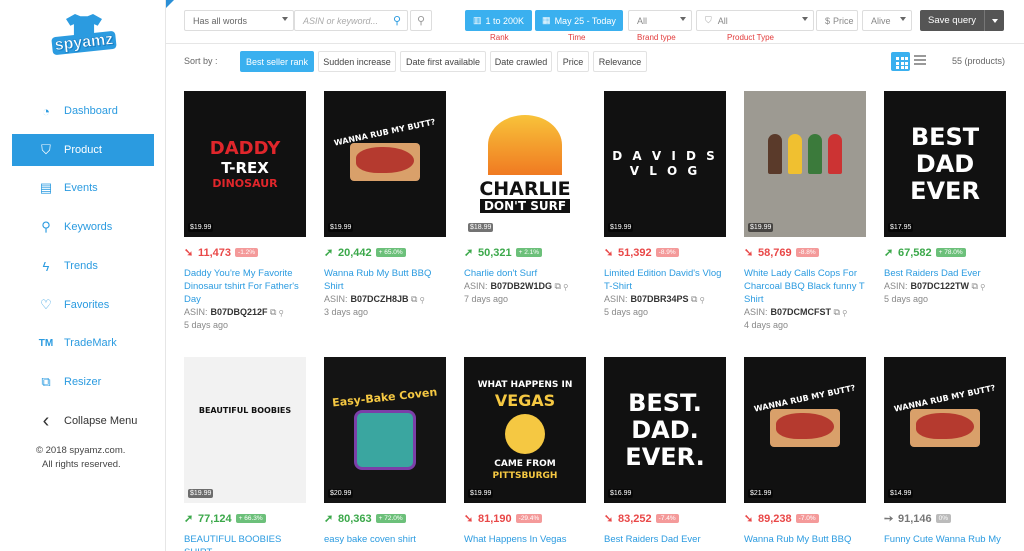  Describe the element at coordinates (83, 266) in the screenshot. I see `sidebar-item-trends: ϟ Trends` at that location.